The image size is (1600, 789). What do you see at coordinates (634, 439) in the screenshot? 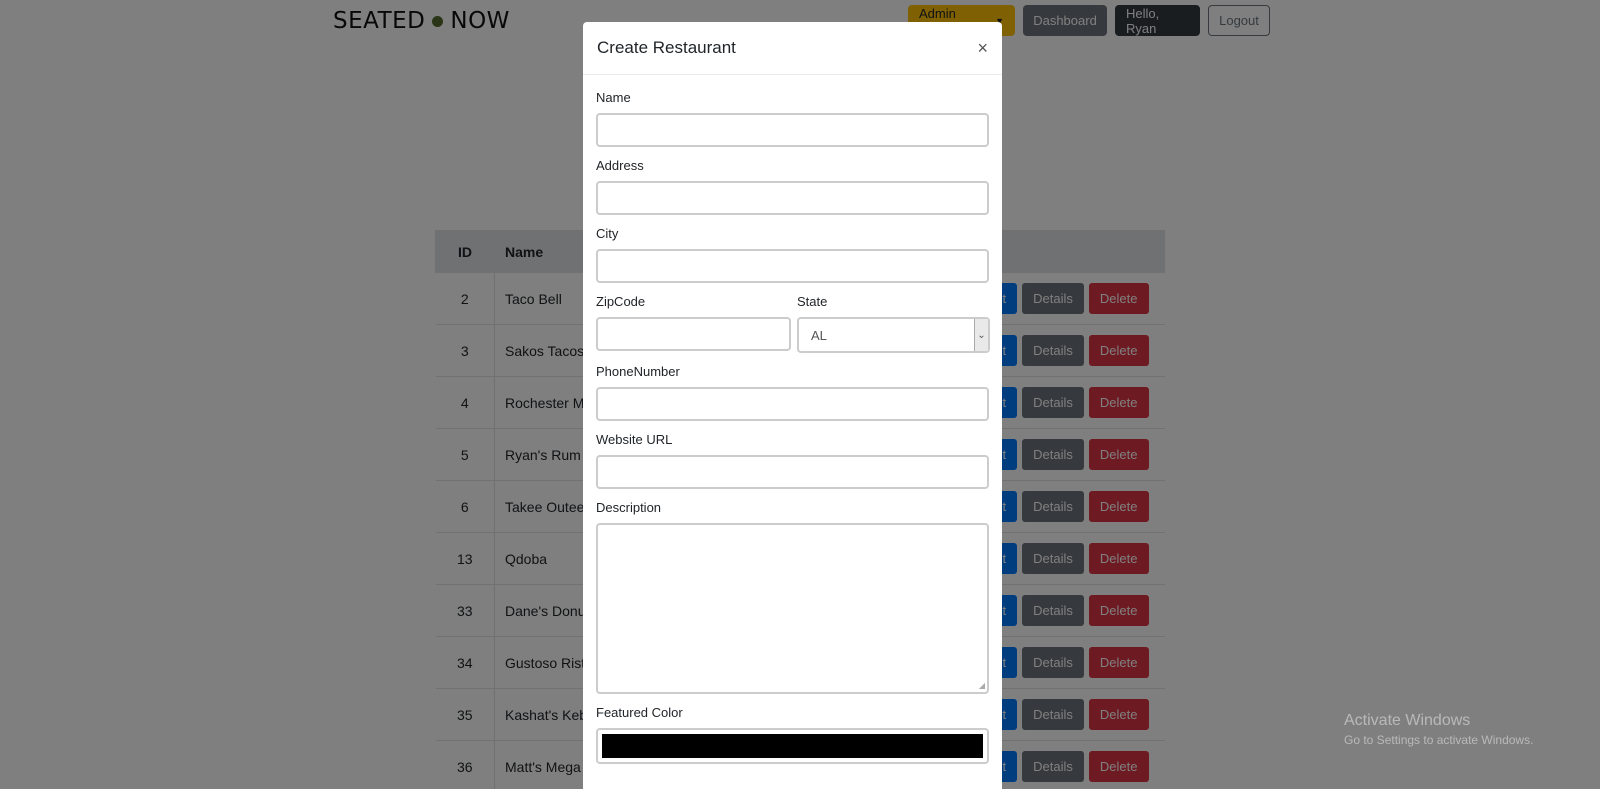
I see `website-label: Website URL` at bounding box center [634, 439].